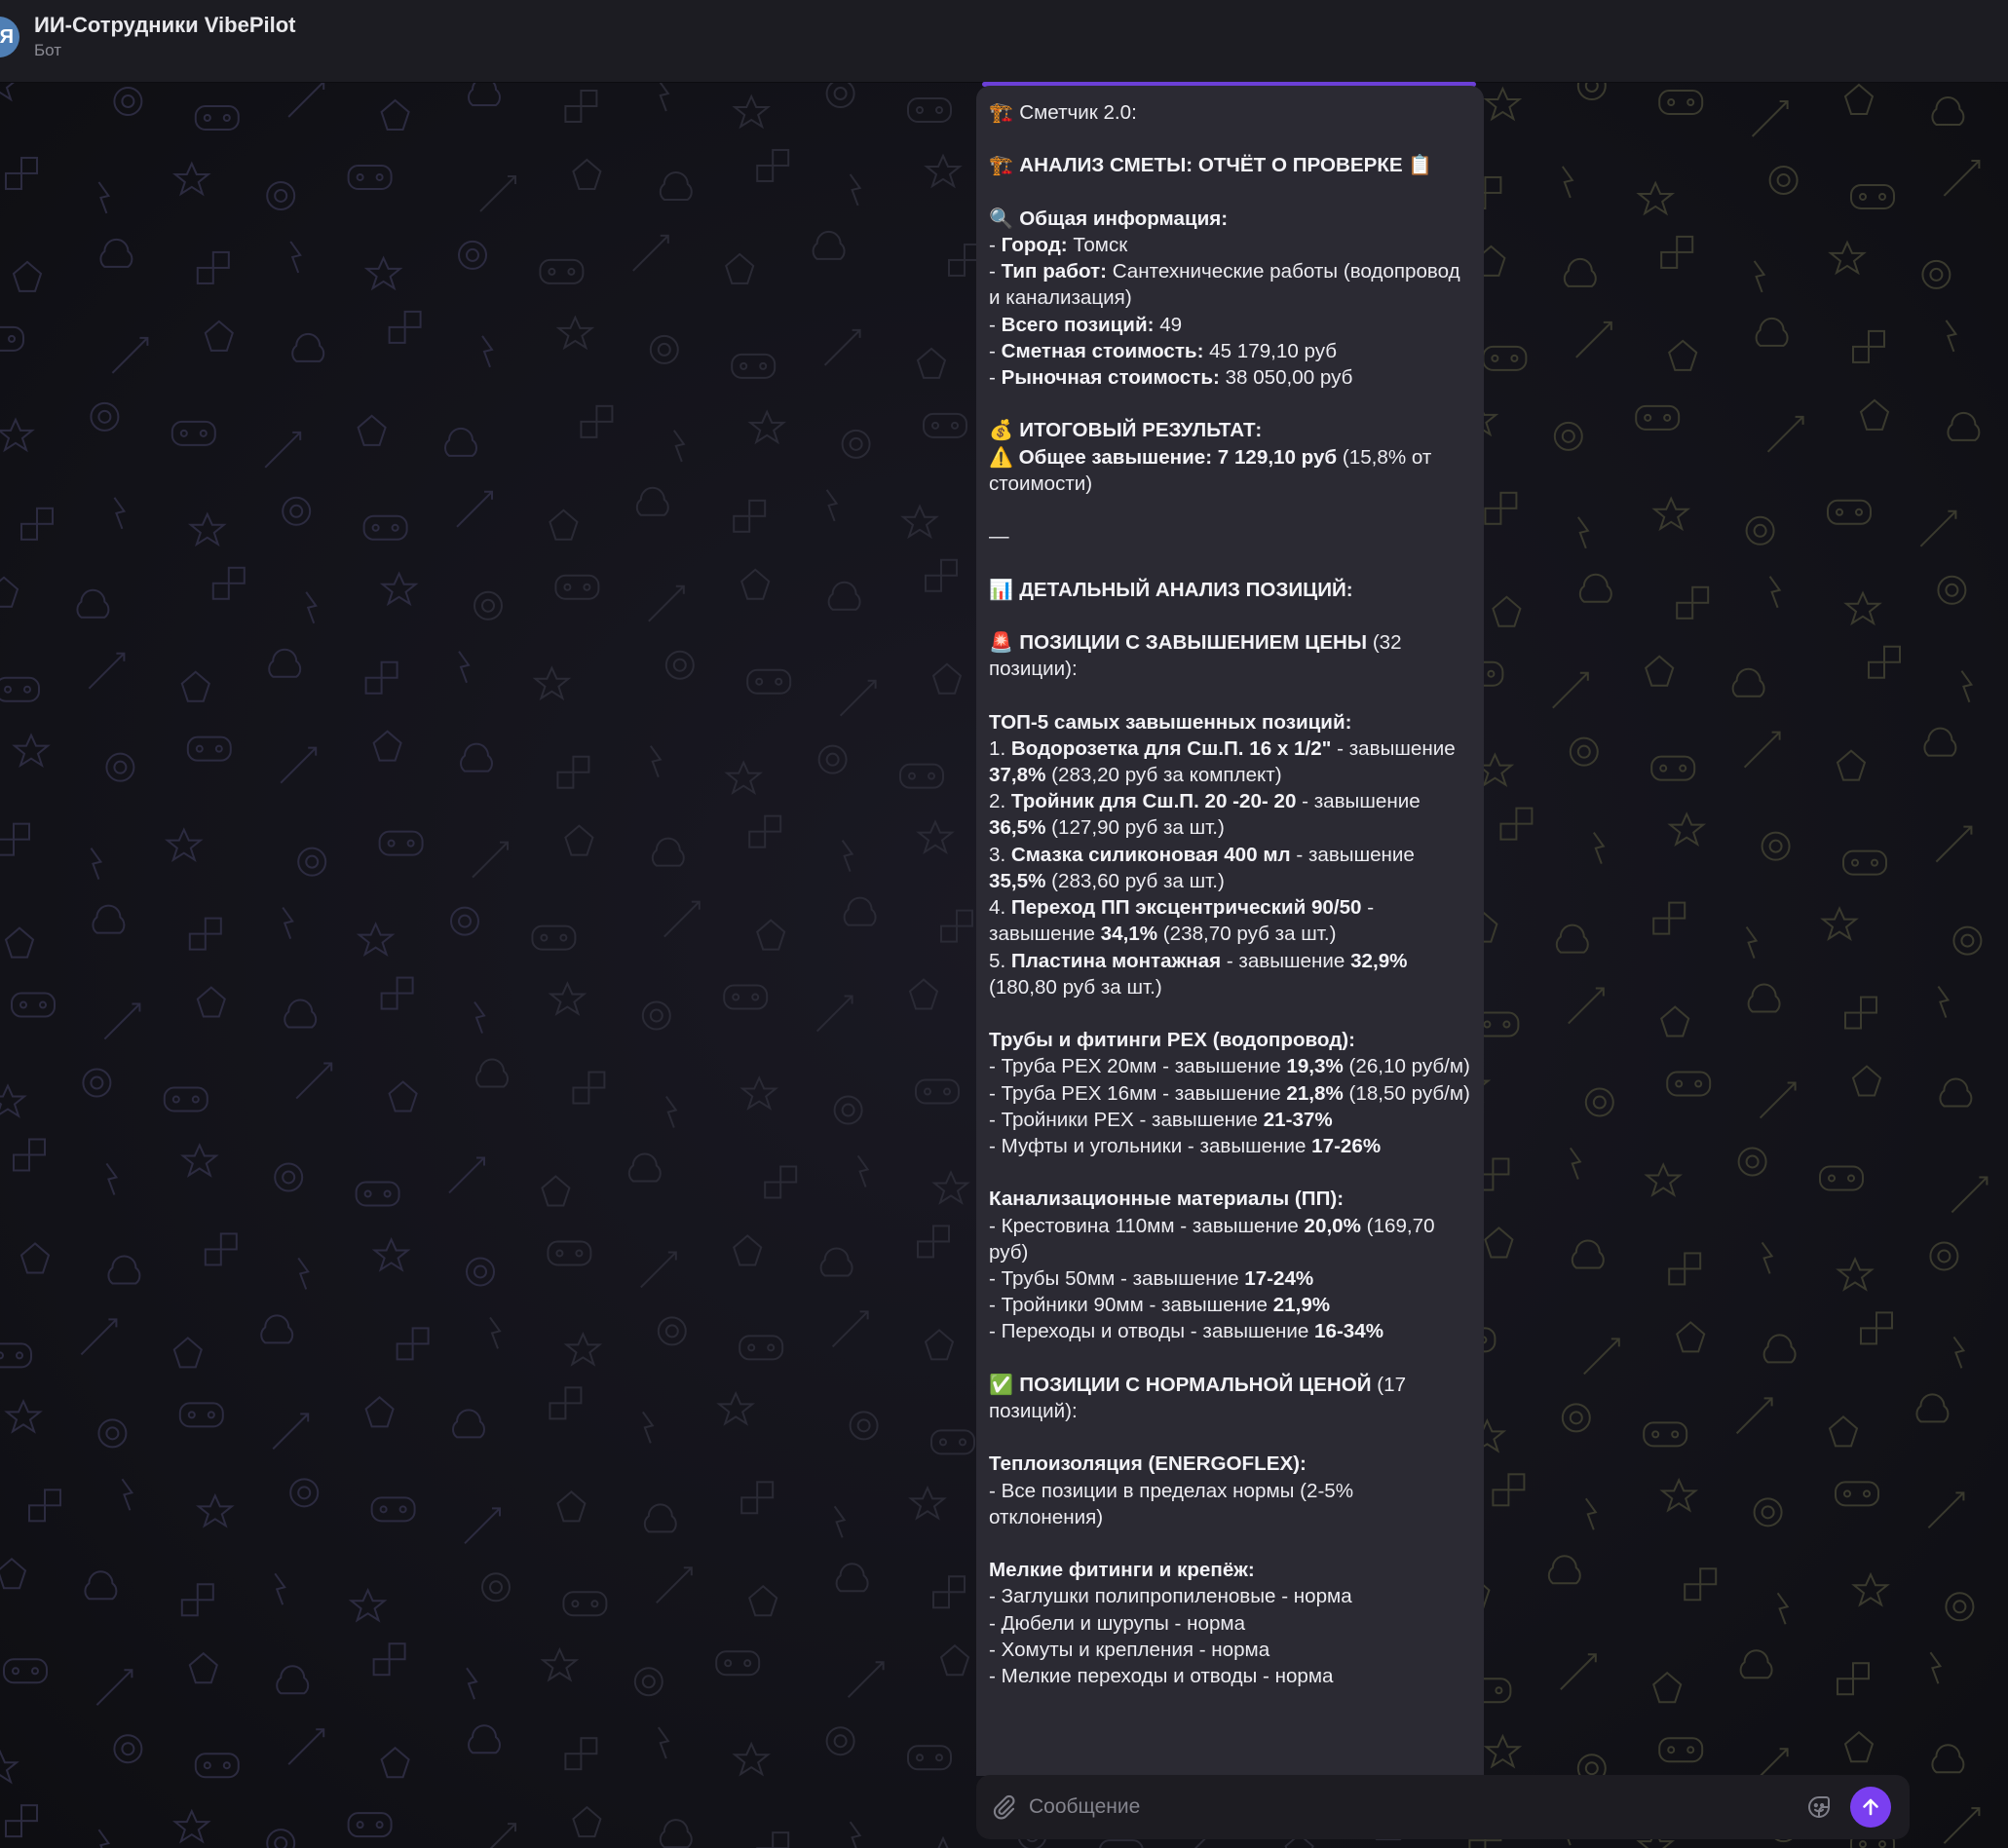  I want to click on send-button, so click(1871, 1808).